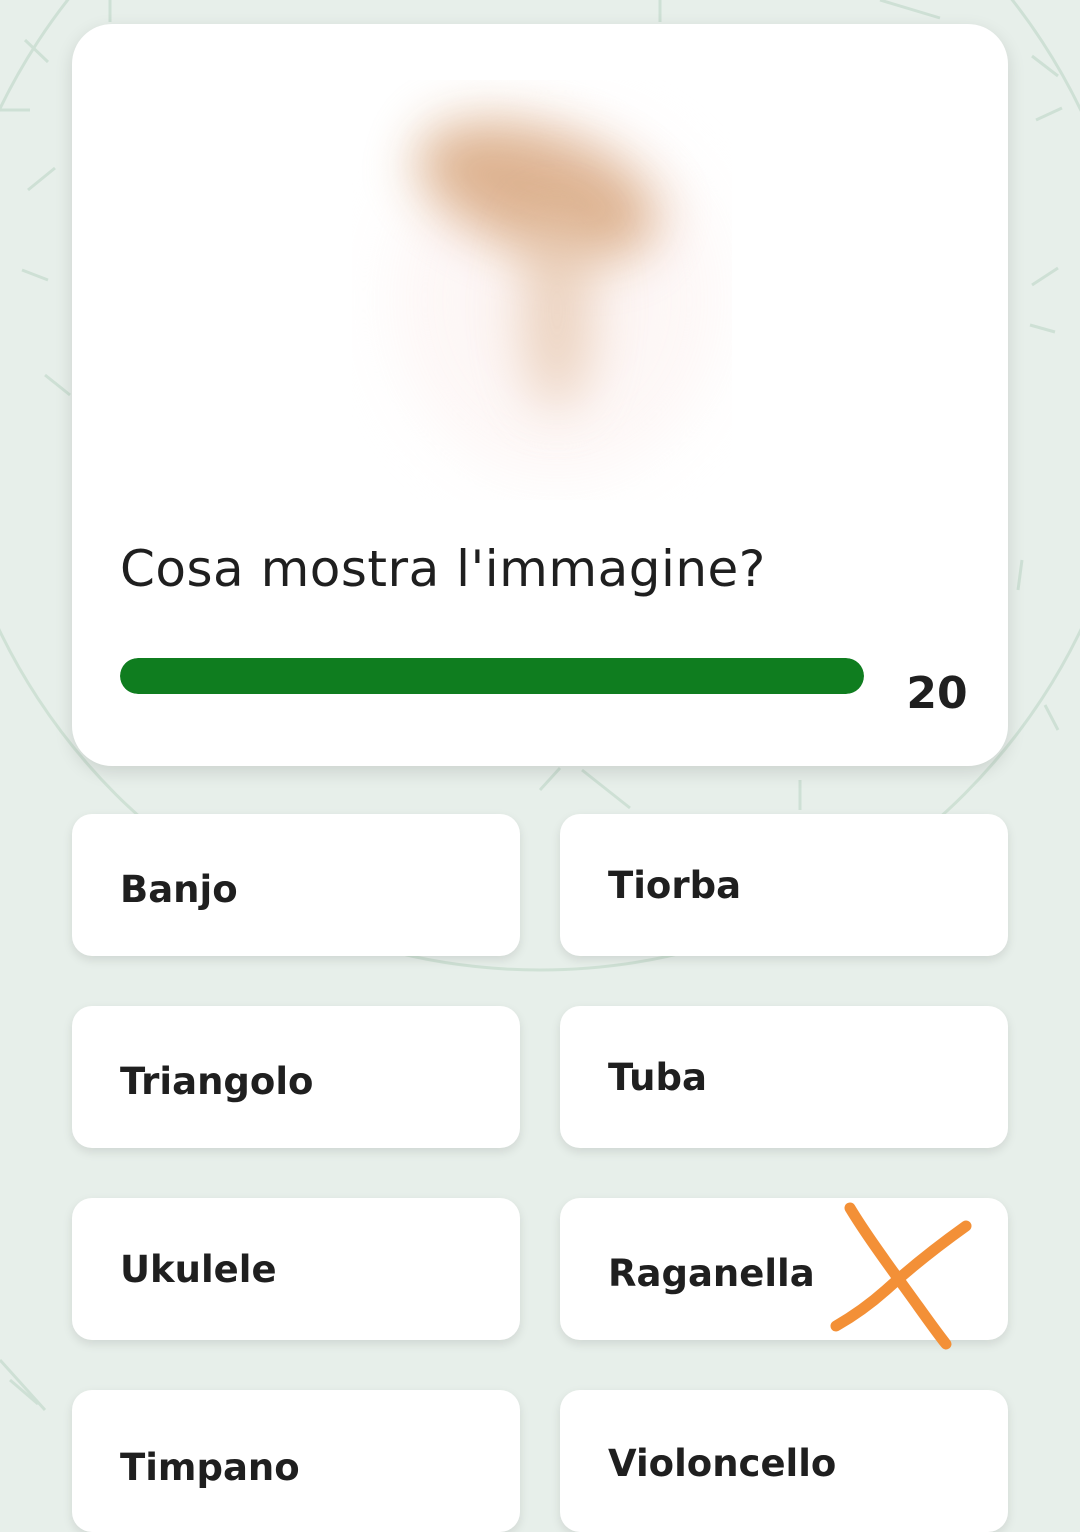 This screenshot has height=1532, width=1080. I want to click on question-image, so click(542, 290).